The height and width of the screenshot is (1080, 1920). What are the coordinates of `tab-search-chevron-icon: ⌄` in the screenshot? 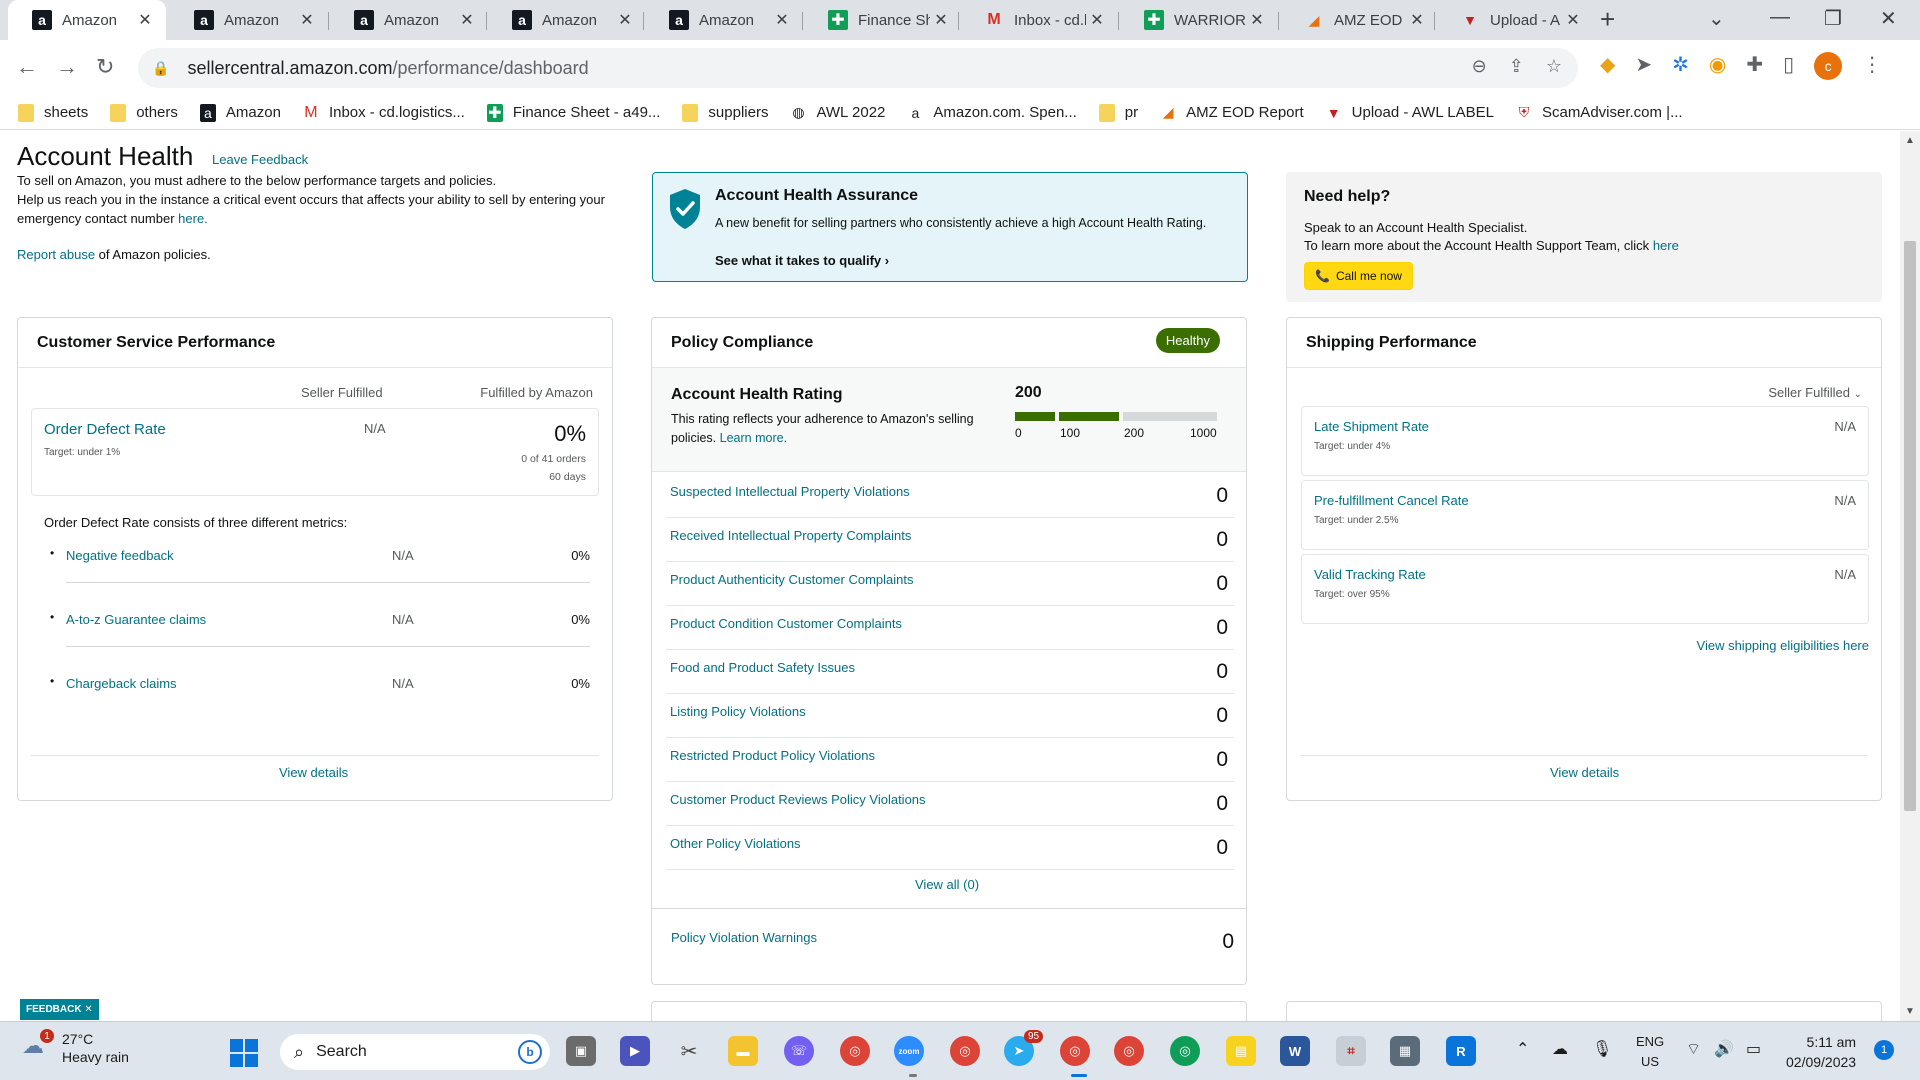 It's located at (1716, 18).